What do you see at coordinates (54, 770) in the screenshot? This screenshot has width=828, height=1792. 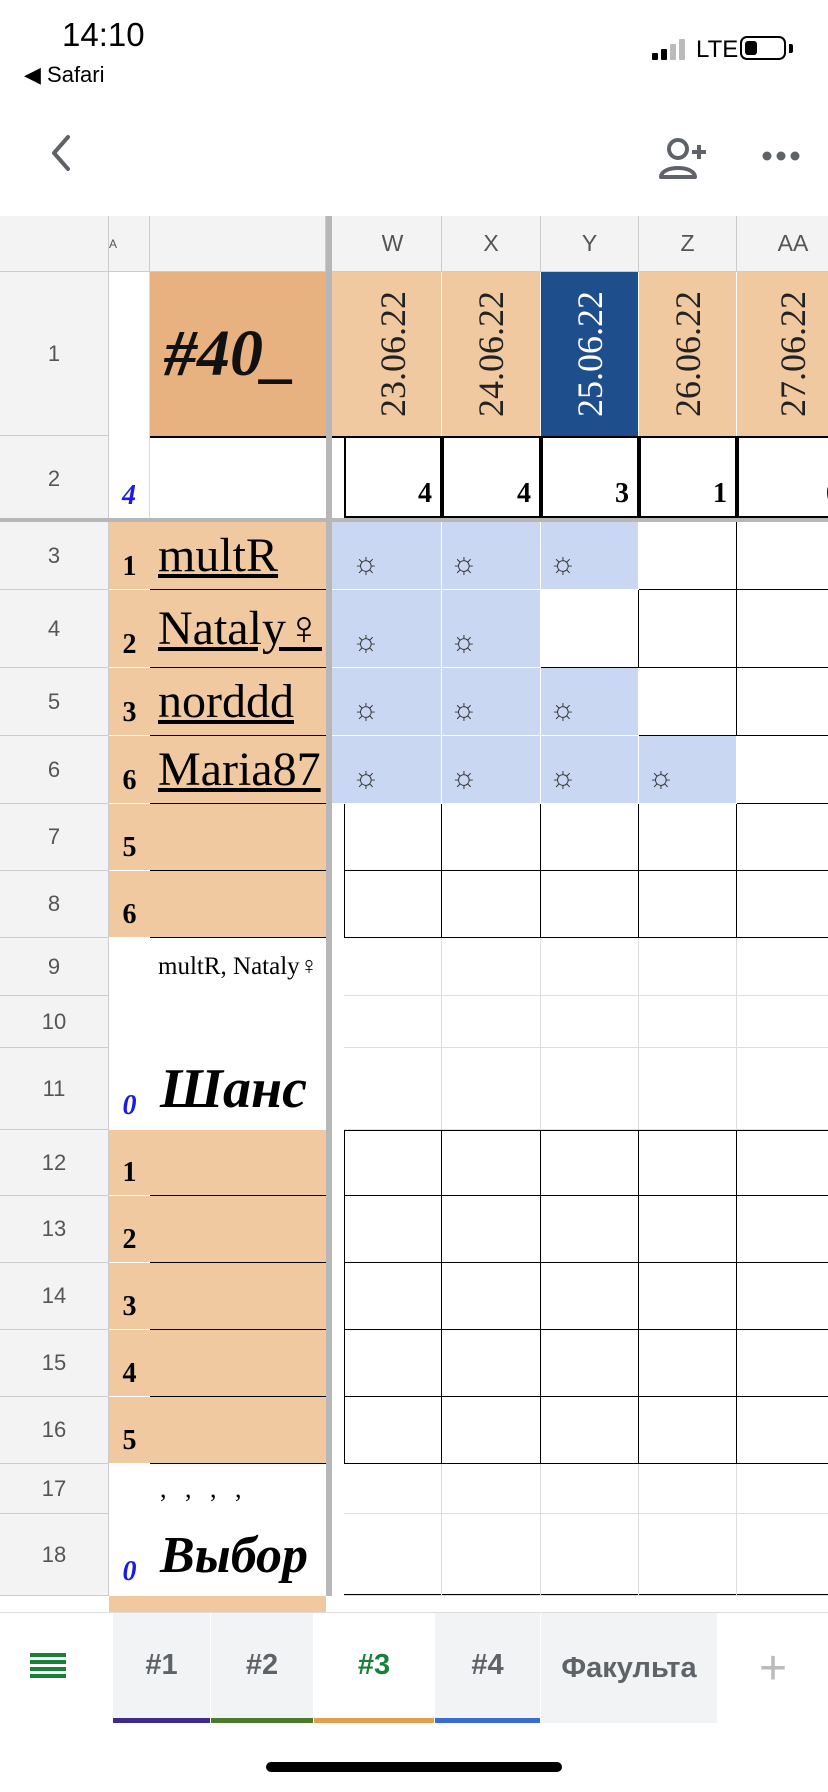 I see `row-header-6: 6` at bounding box center [54, 770].